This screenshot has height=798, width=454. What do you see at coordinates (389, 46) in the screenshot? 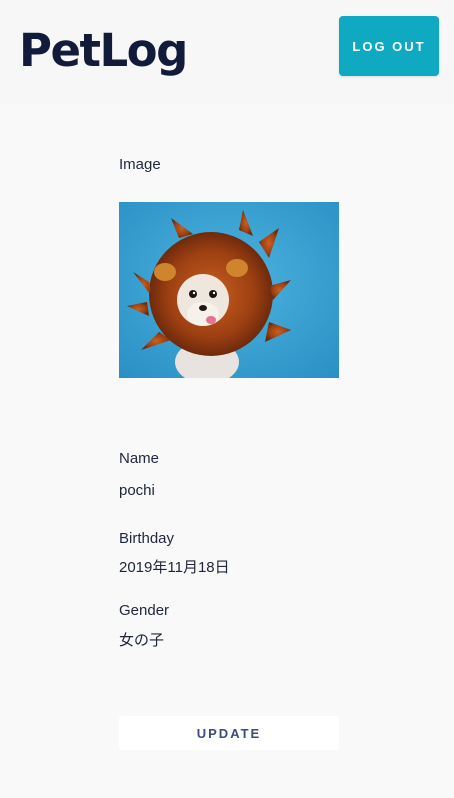
I see `logout-button: LOG OUT` at bounding box center [389, 46].